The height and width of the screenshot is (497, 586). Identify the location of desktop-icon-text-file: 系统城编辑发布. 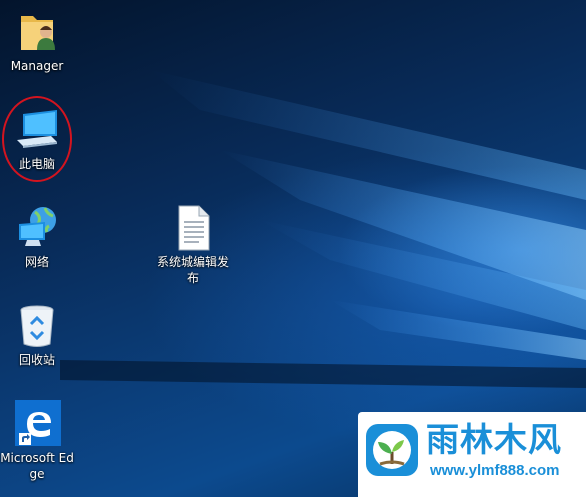
(193, 245).